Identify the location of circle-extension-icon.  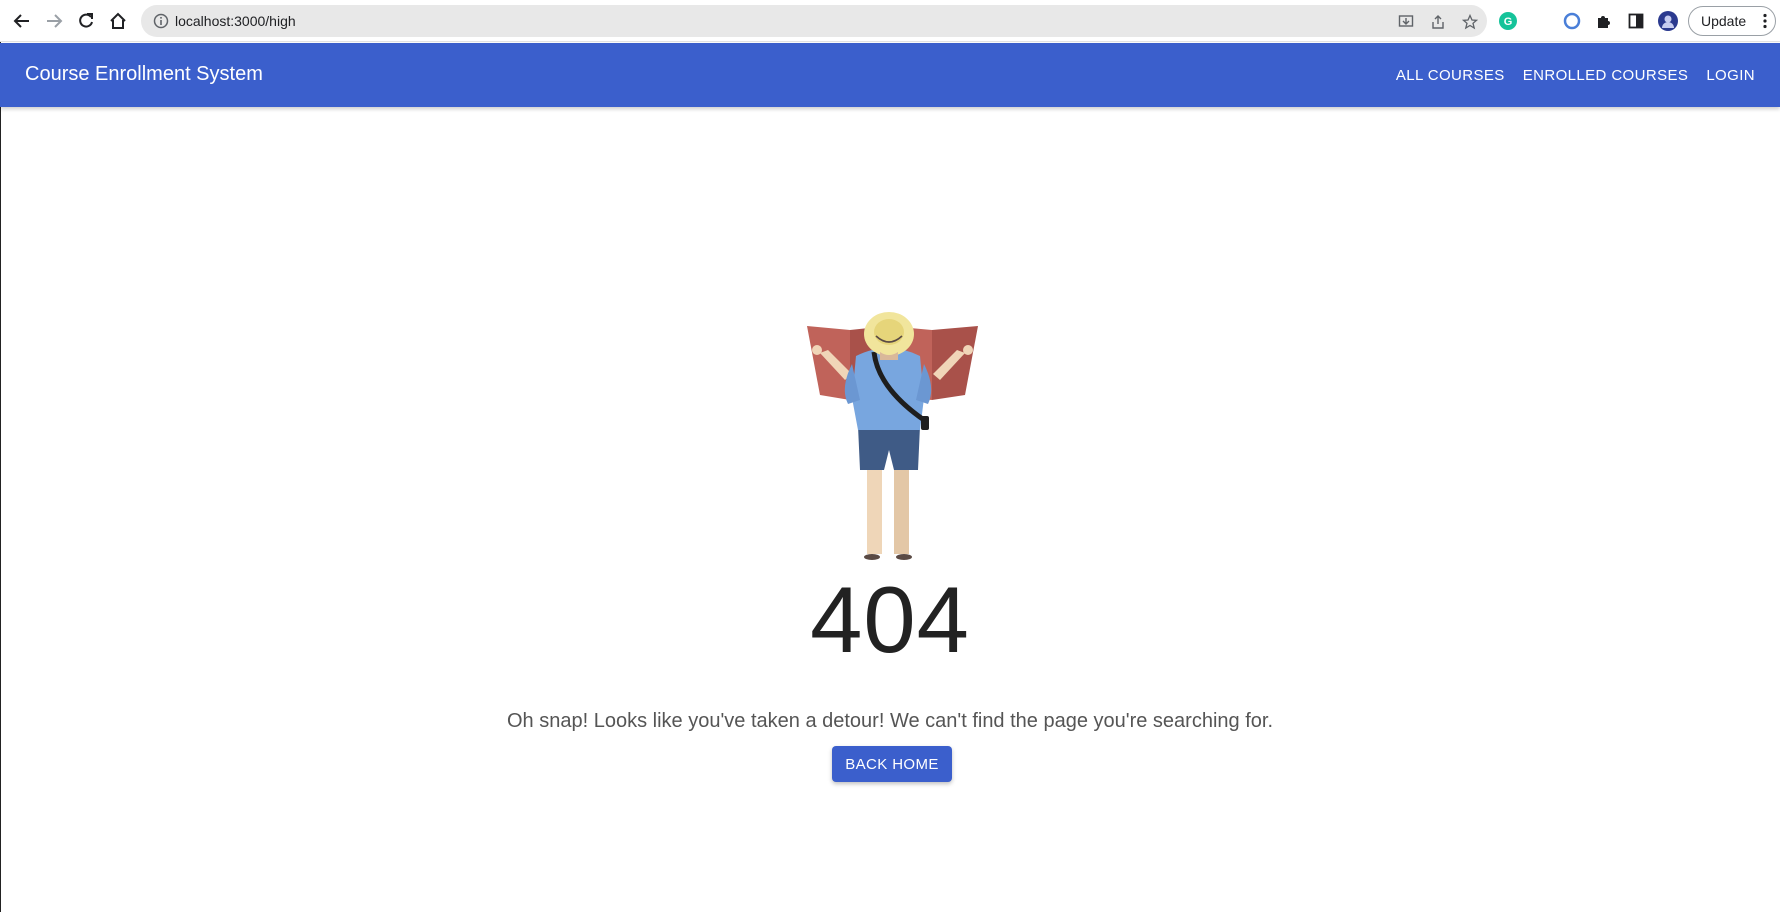
(1572, 21).